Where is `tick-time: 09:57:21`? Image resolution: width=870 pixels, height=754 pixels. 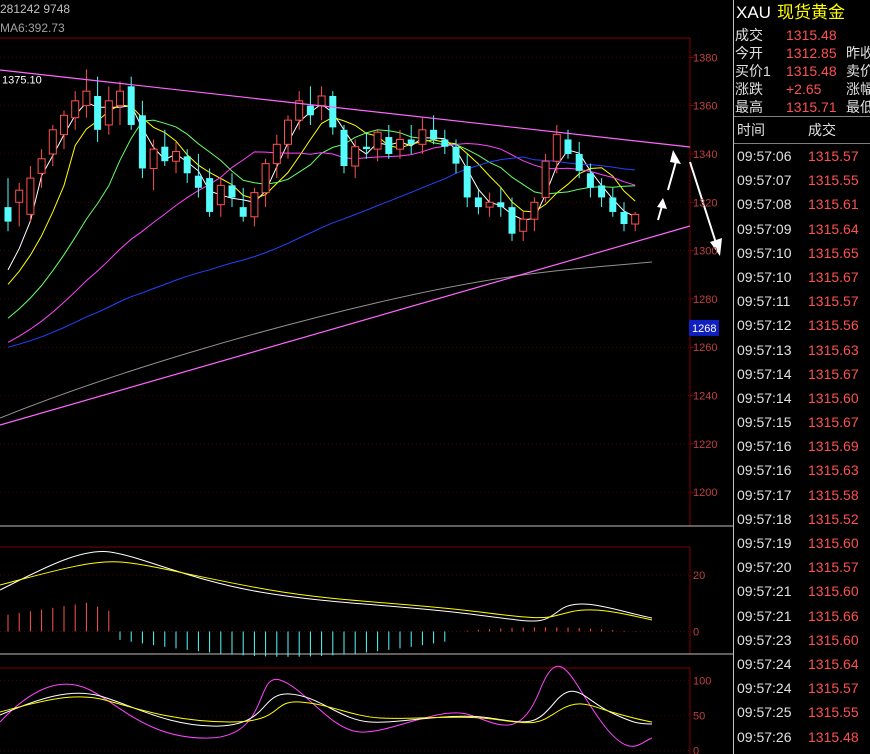 tick-time: 09:57:21 is located at coordinates (764, 615).